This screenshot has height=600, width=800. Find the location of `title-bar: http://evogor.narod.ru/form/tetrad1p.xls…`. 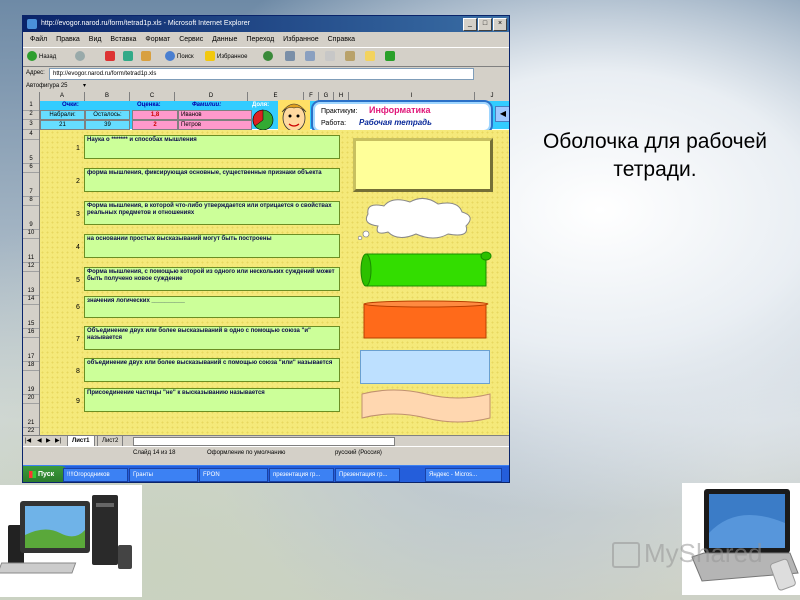

title-bar: http://evogor.narod.ru/form/tetrad1p.xls… is located at coordinates (266, 24).